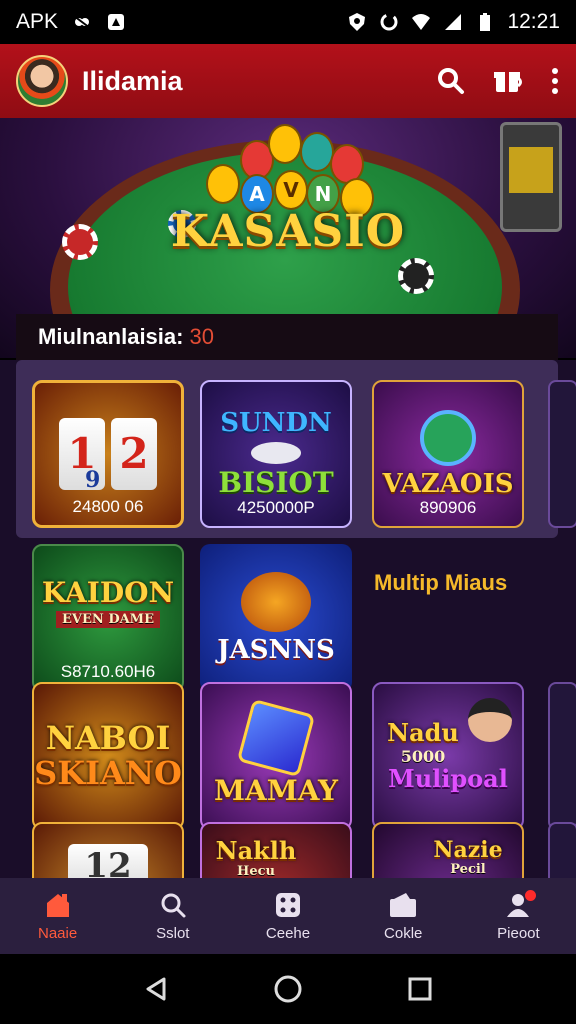 Image resolution: width=576 pixels, height=1024 pixels. What do you see at coordinates (132, 80) in the screenshot?
I see `app-title: Ilidamia` at bounding box center [132, 80].